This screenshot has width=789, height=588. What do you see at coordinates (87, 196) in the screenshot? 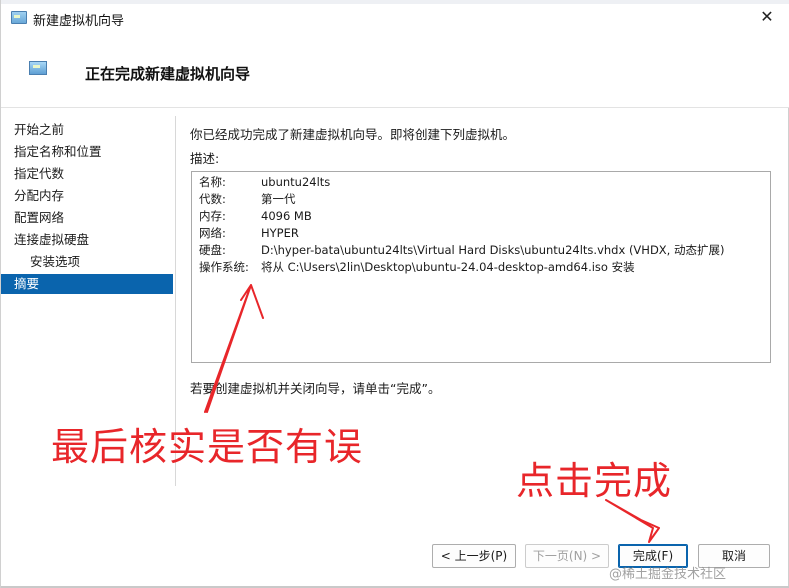
I see `sidebar-item-memory: 分配内存` at bounding box center [87, 196].